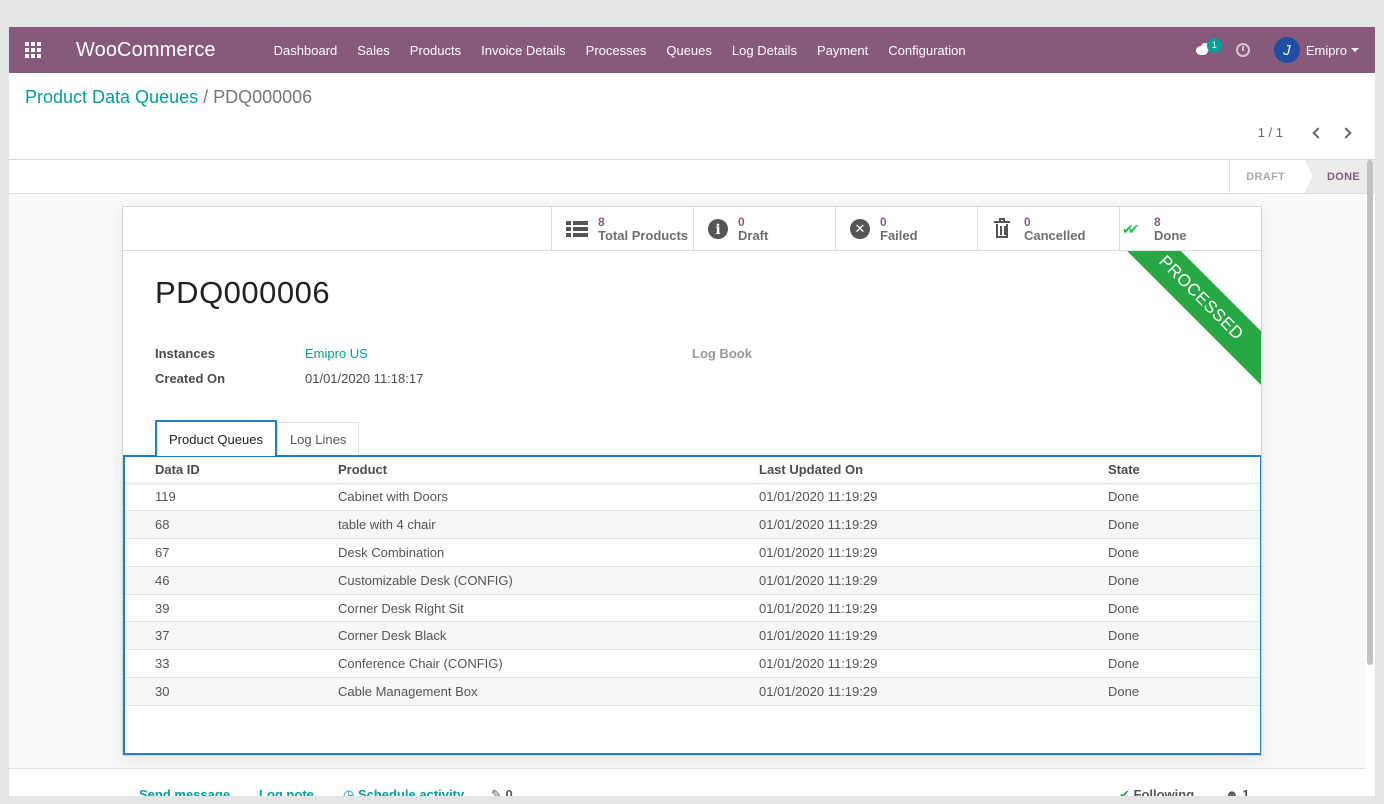  Describe the element at coordinates (231, 580) in the screenshot. I see `cell-data-id: 46` at that location.